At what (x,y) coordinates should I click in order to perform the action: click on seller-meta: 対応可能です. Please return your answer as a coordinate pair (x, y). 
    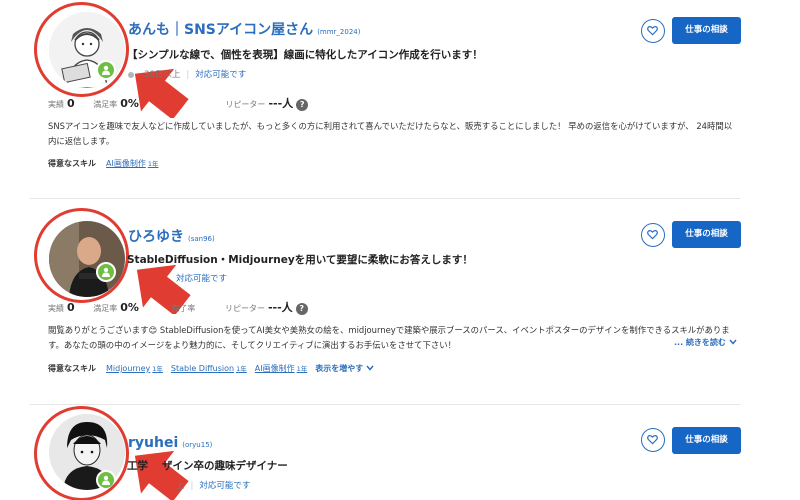
    Looking at the image, I should click on (201, 278).